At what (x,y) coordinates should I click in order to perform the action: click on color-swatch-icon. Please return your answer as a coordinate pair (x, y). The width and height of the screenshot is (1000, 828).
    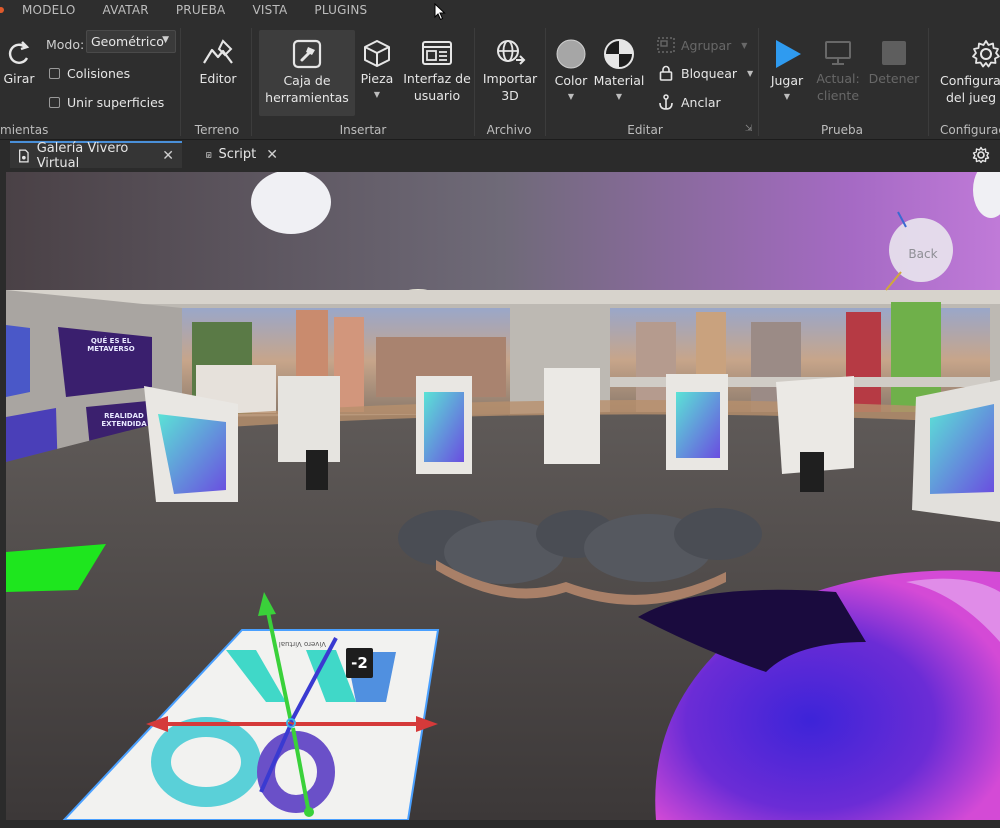
    Looking at the image, I should click on (571, 54).